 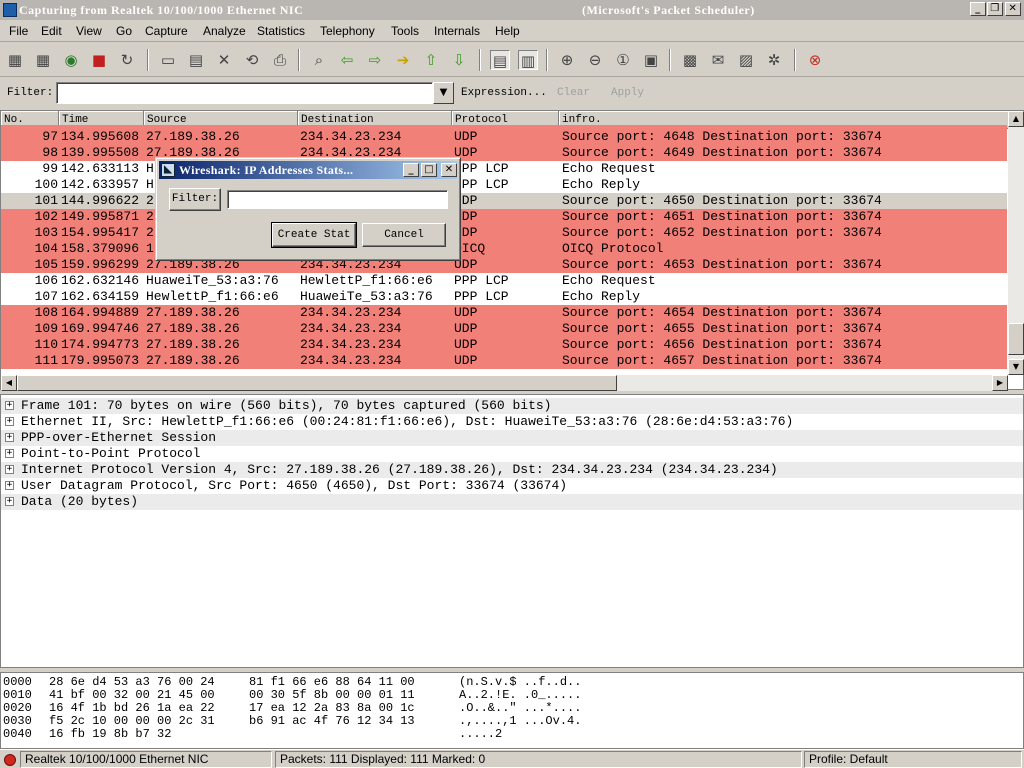 I want to click on horizontal-scroll-thumb, so click(x=317, y=383).